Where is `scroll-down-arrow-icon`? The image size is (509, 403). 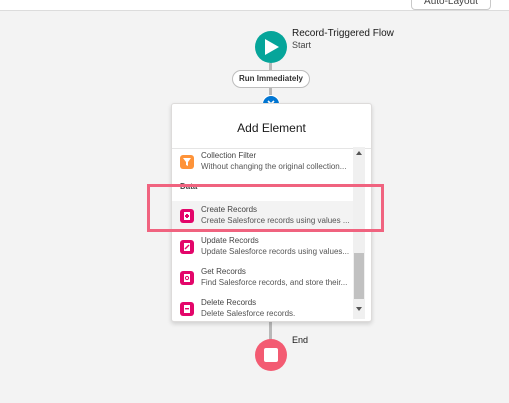 scroll-down-arrow-icon is located at coordinates (359, 309).